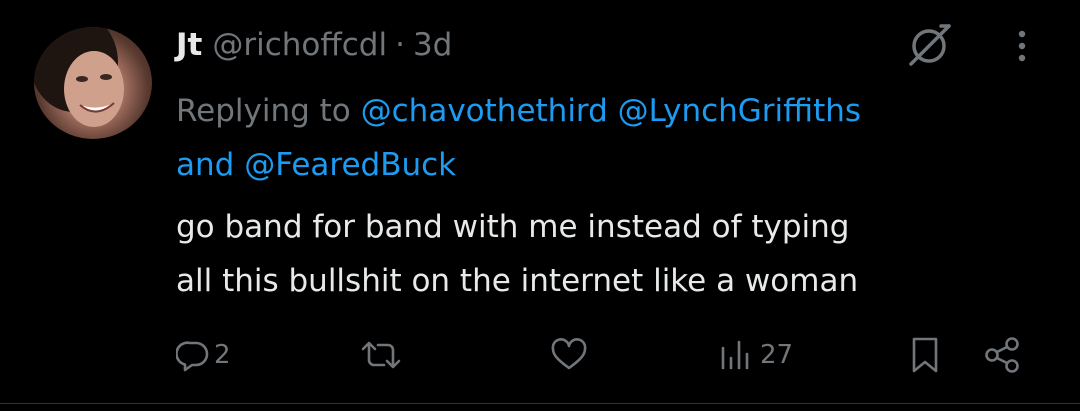  I want to click on reply-bubble-icon, so click(193, 355).